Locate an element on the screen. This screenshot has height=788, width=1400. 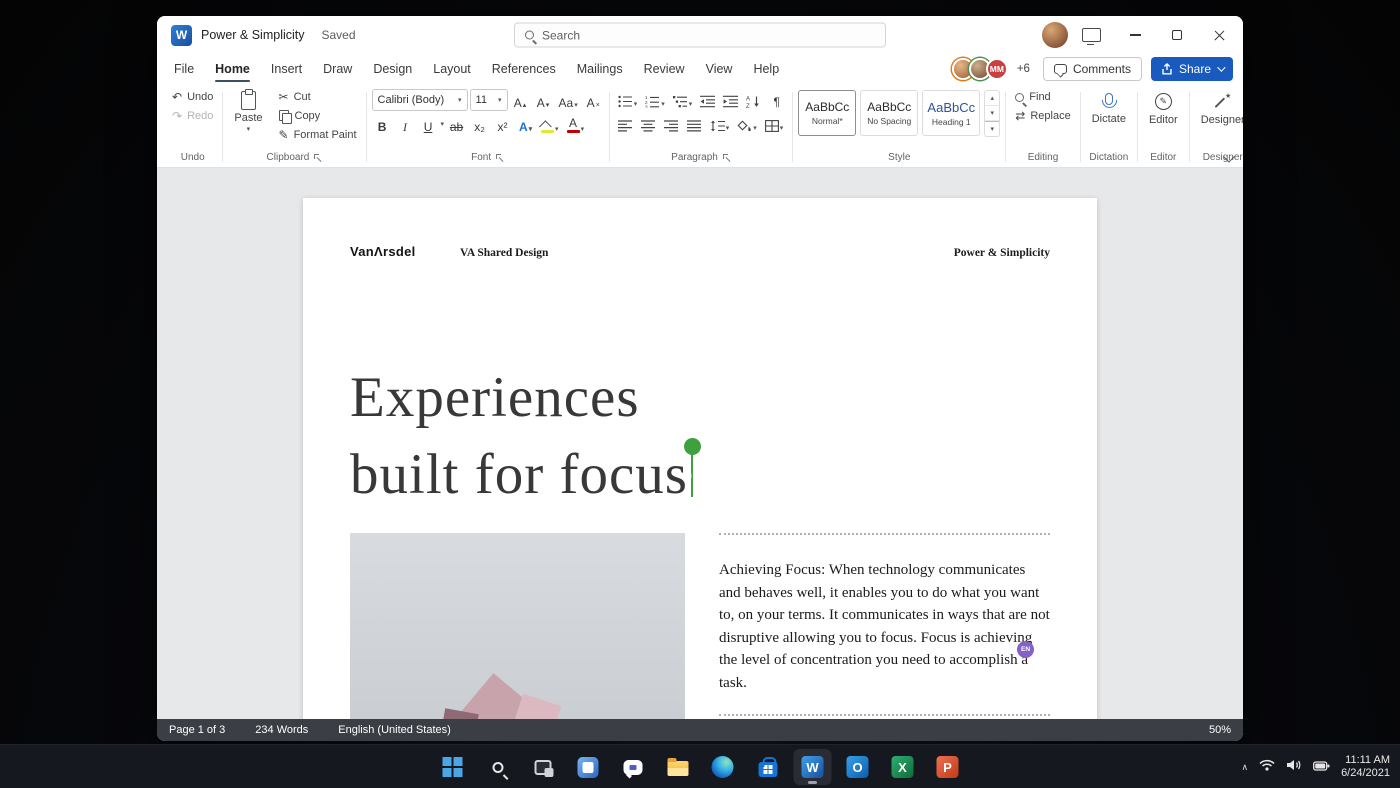
zoom-level: 50% is located at coordinates (1220, 730).